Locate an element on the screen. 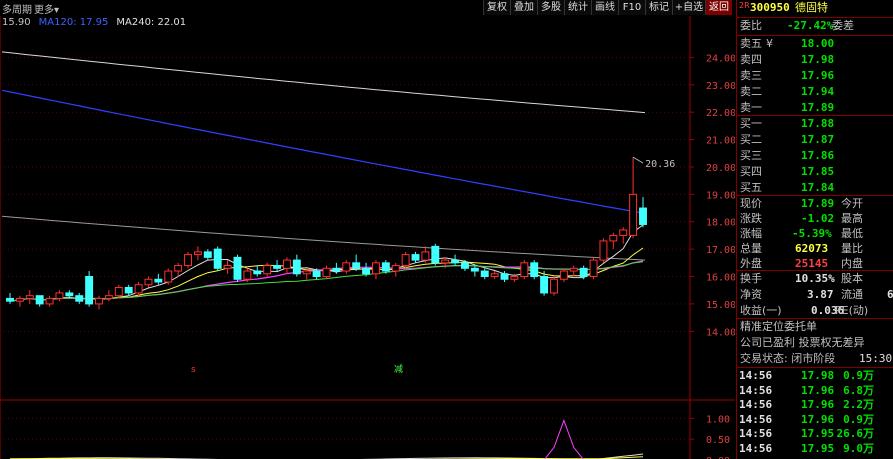  f10-button: F10 is located at coordinates (631, 7).